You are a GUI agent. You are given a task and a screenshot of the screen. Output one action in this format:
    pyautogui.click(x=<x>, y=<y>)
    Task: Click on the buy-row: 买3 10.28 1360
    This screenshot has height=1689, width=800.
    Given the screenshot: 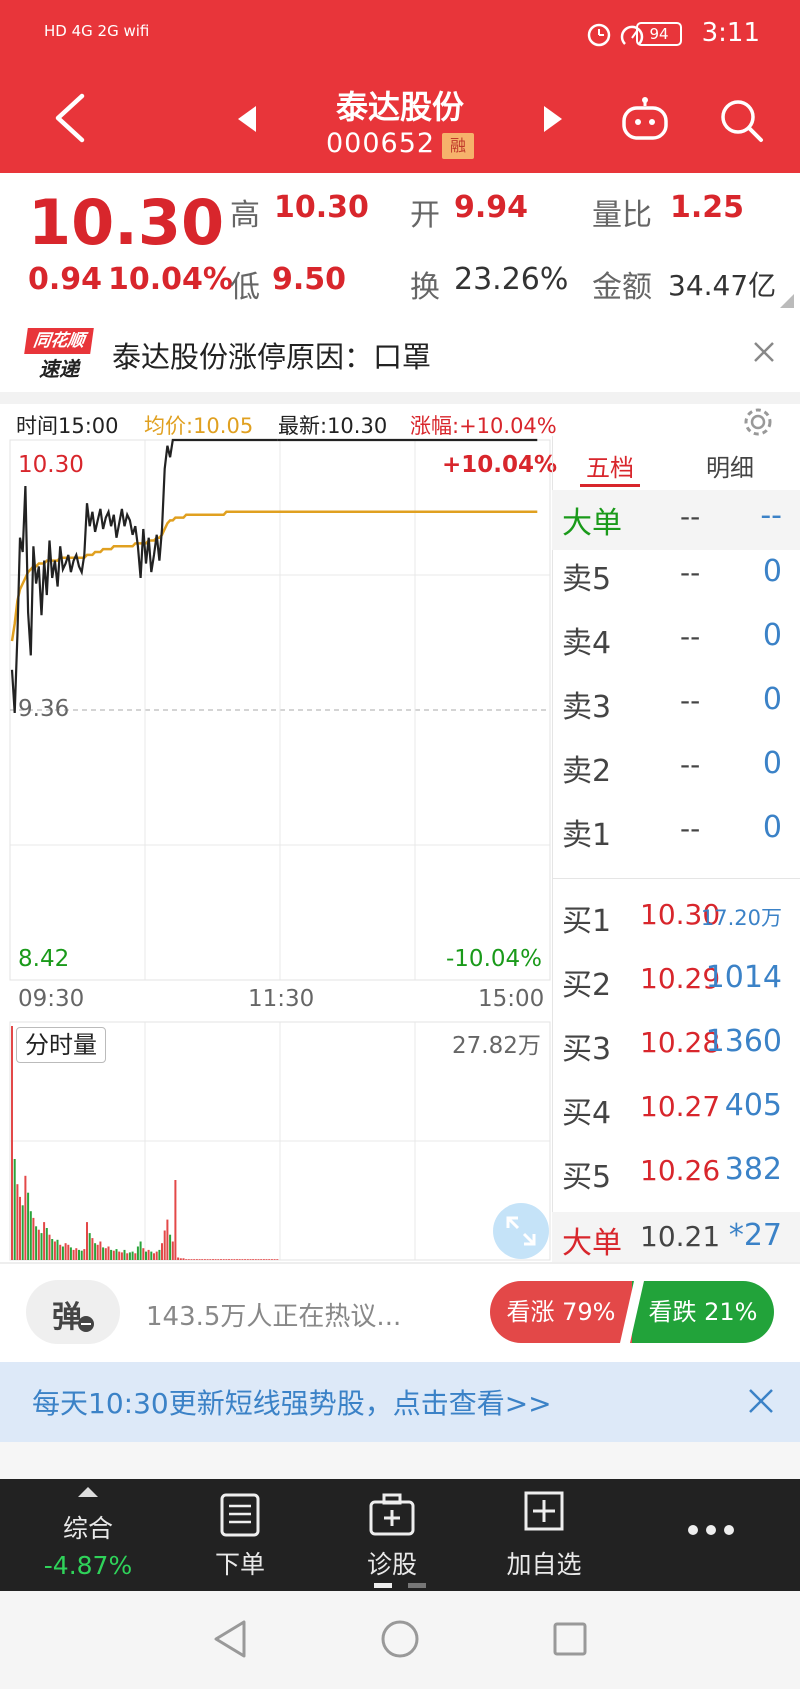 What is the action you would take?
    pyautogui.click(x=676, y=1044)
    